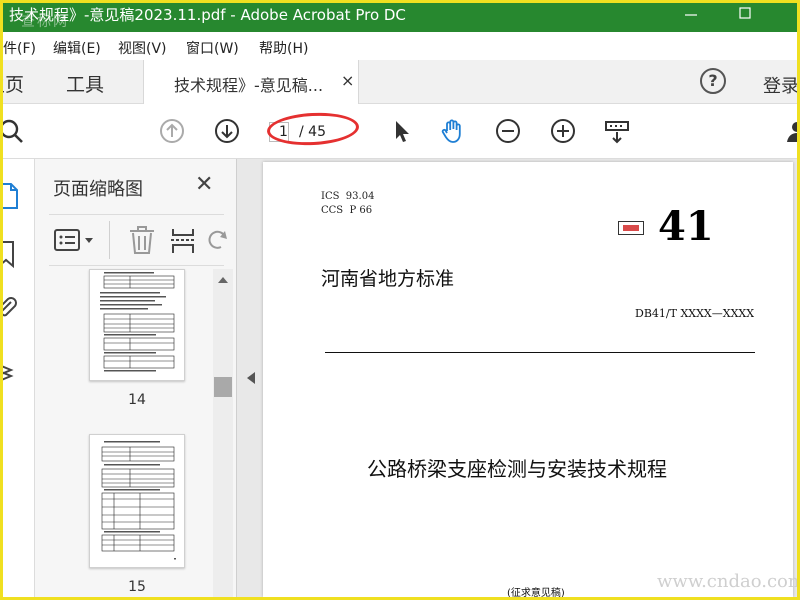 The width and height of the screenshot is (800, 600). I want to click on maximize-button, so click(745, 16).